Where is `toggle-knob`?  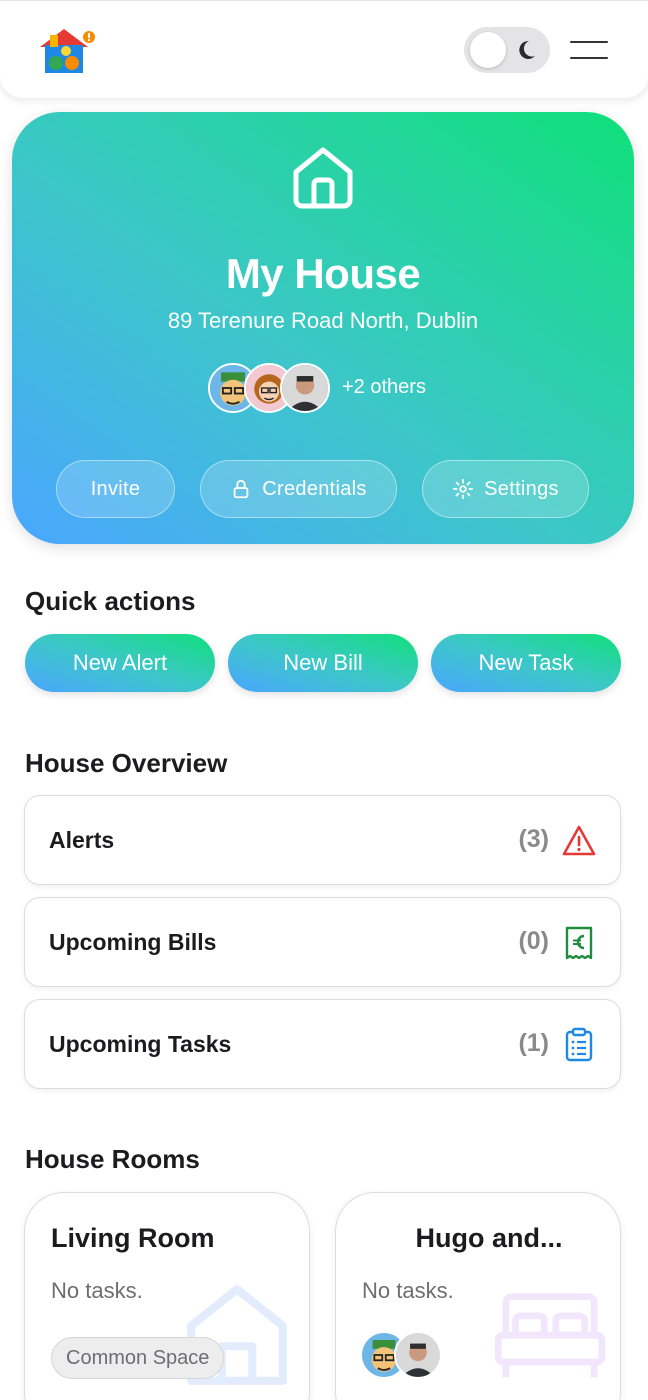
toggle-knob is located at coordinates (488, 50).